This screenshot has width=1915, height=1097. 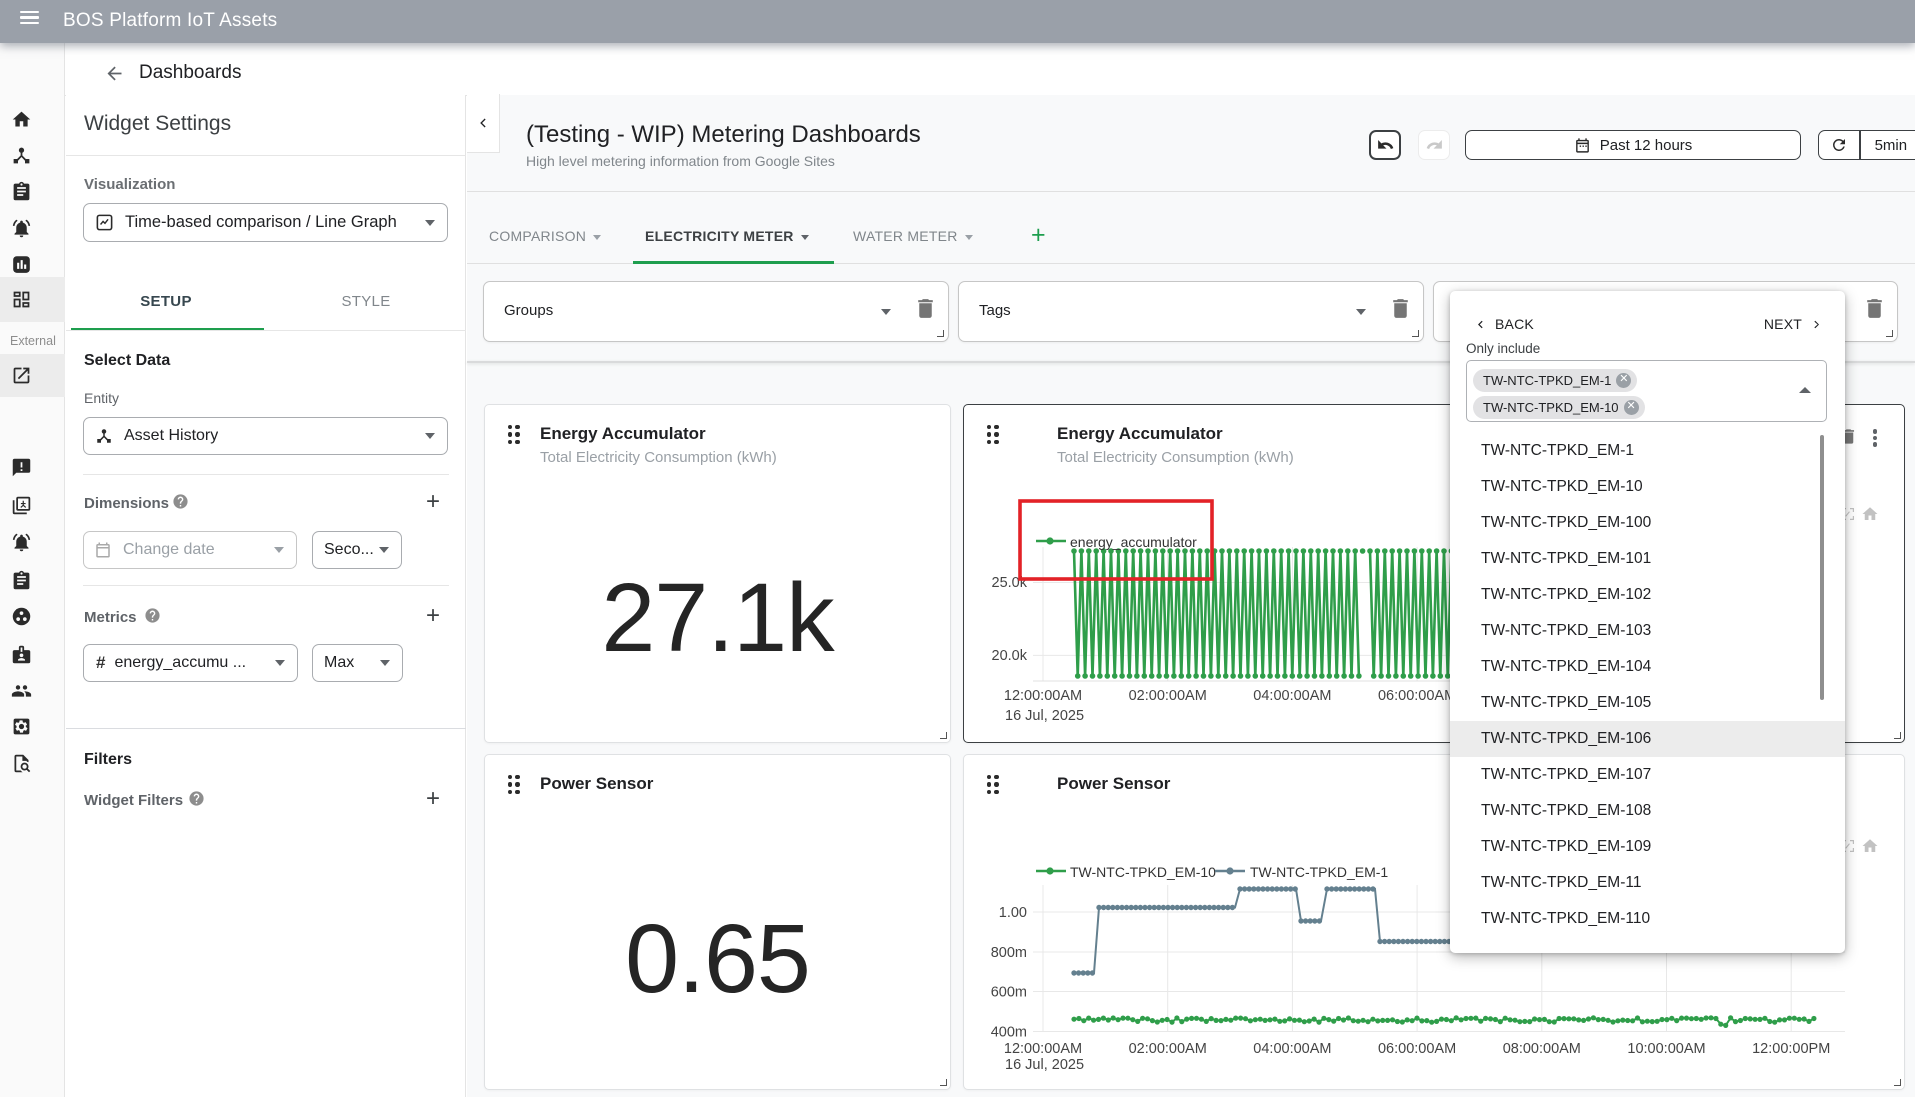 What do you see at coordinates (1010, 656) in the screenshot?
I see `svg-text: 20.0k` at bounding box center [1010, 656].